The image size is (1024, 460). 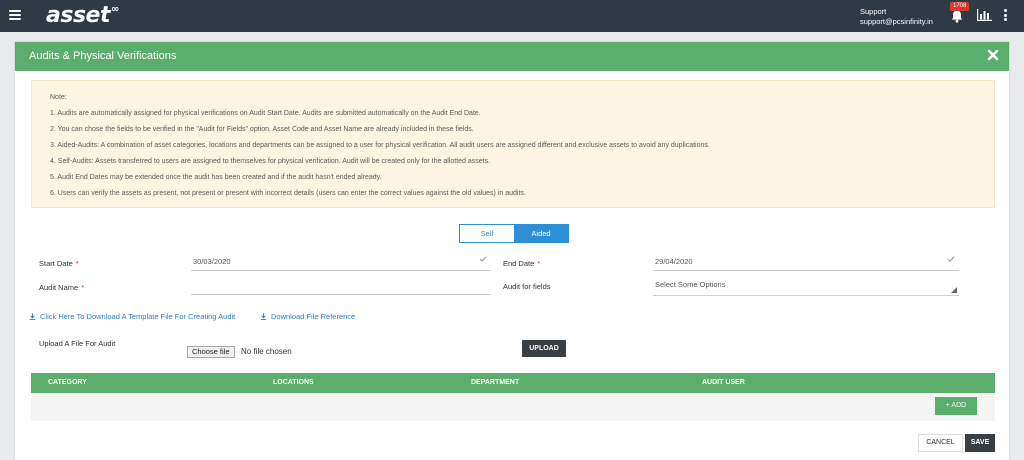 What do you see at coordinates (723, 382) in the screenshot?
I see `column-header-audit-user: AUDIT USER` at bounding box center [723, 382].